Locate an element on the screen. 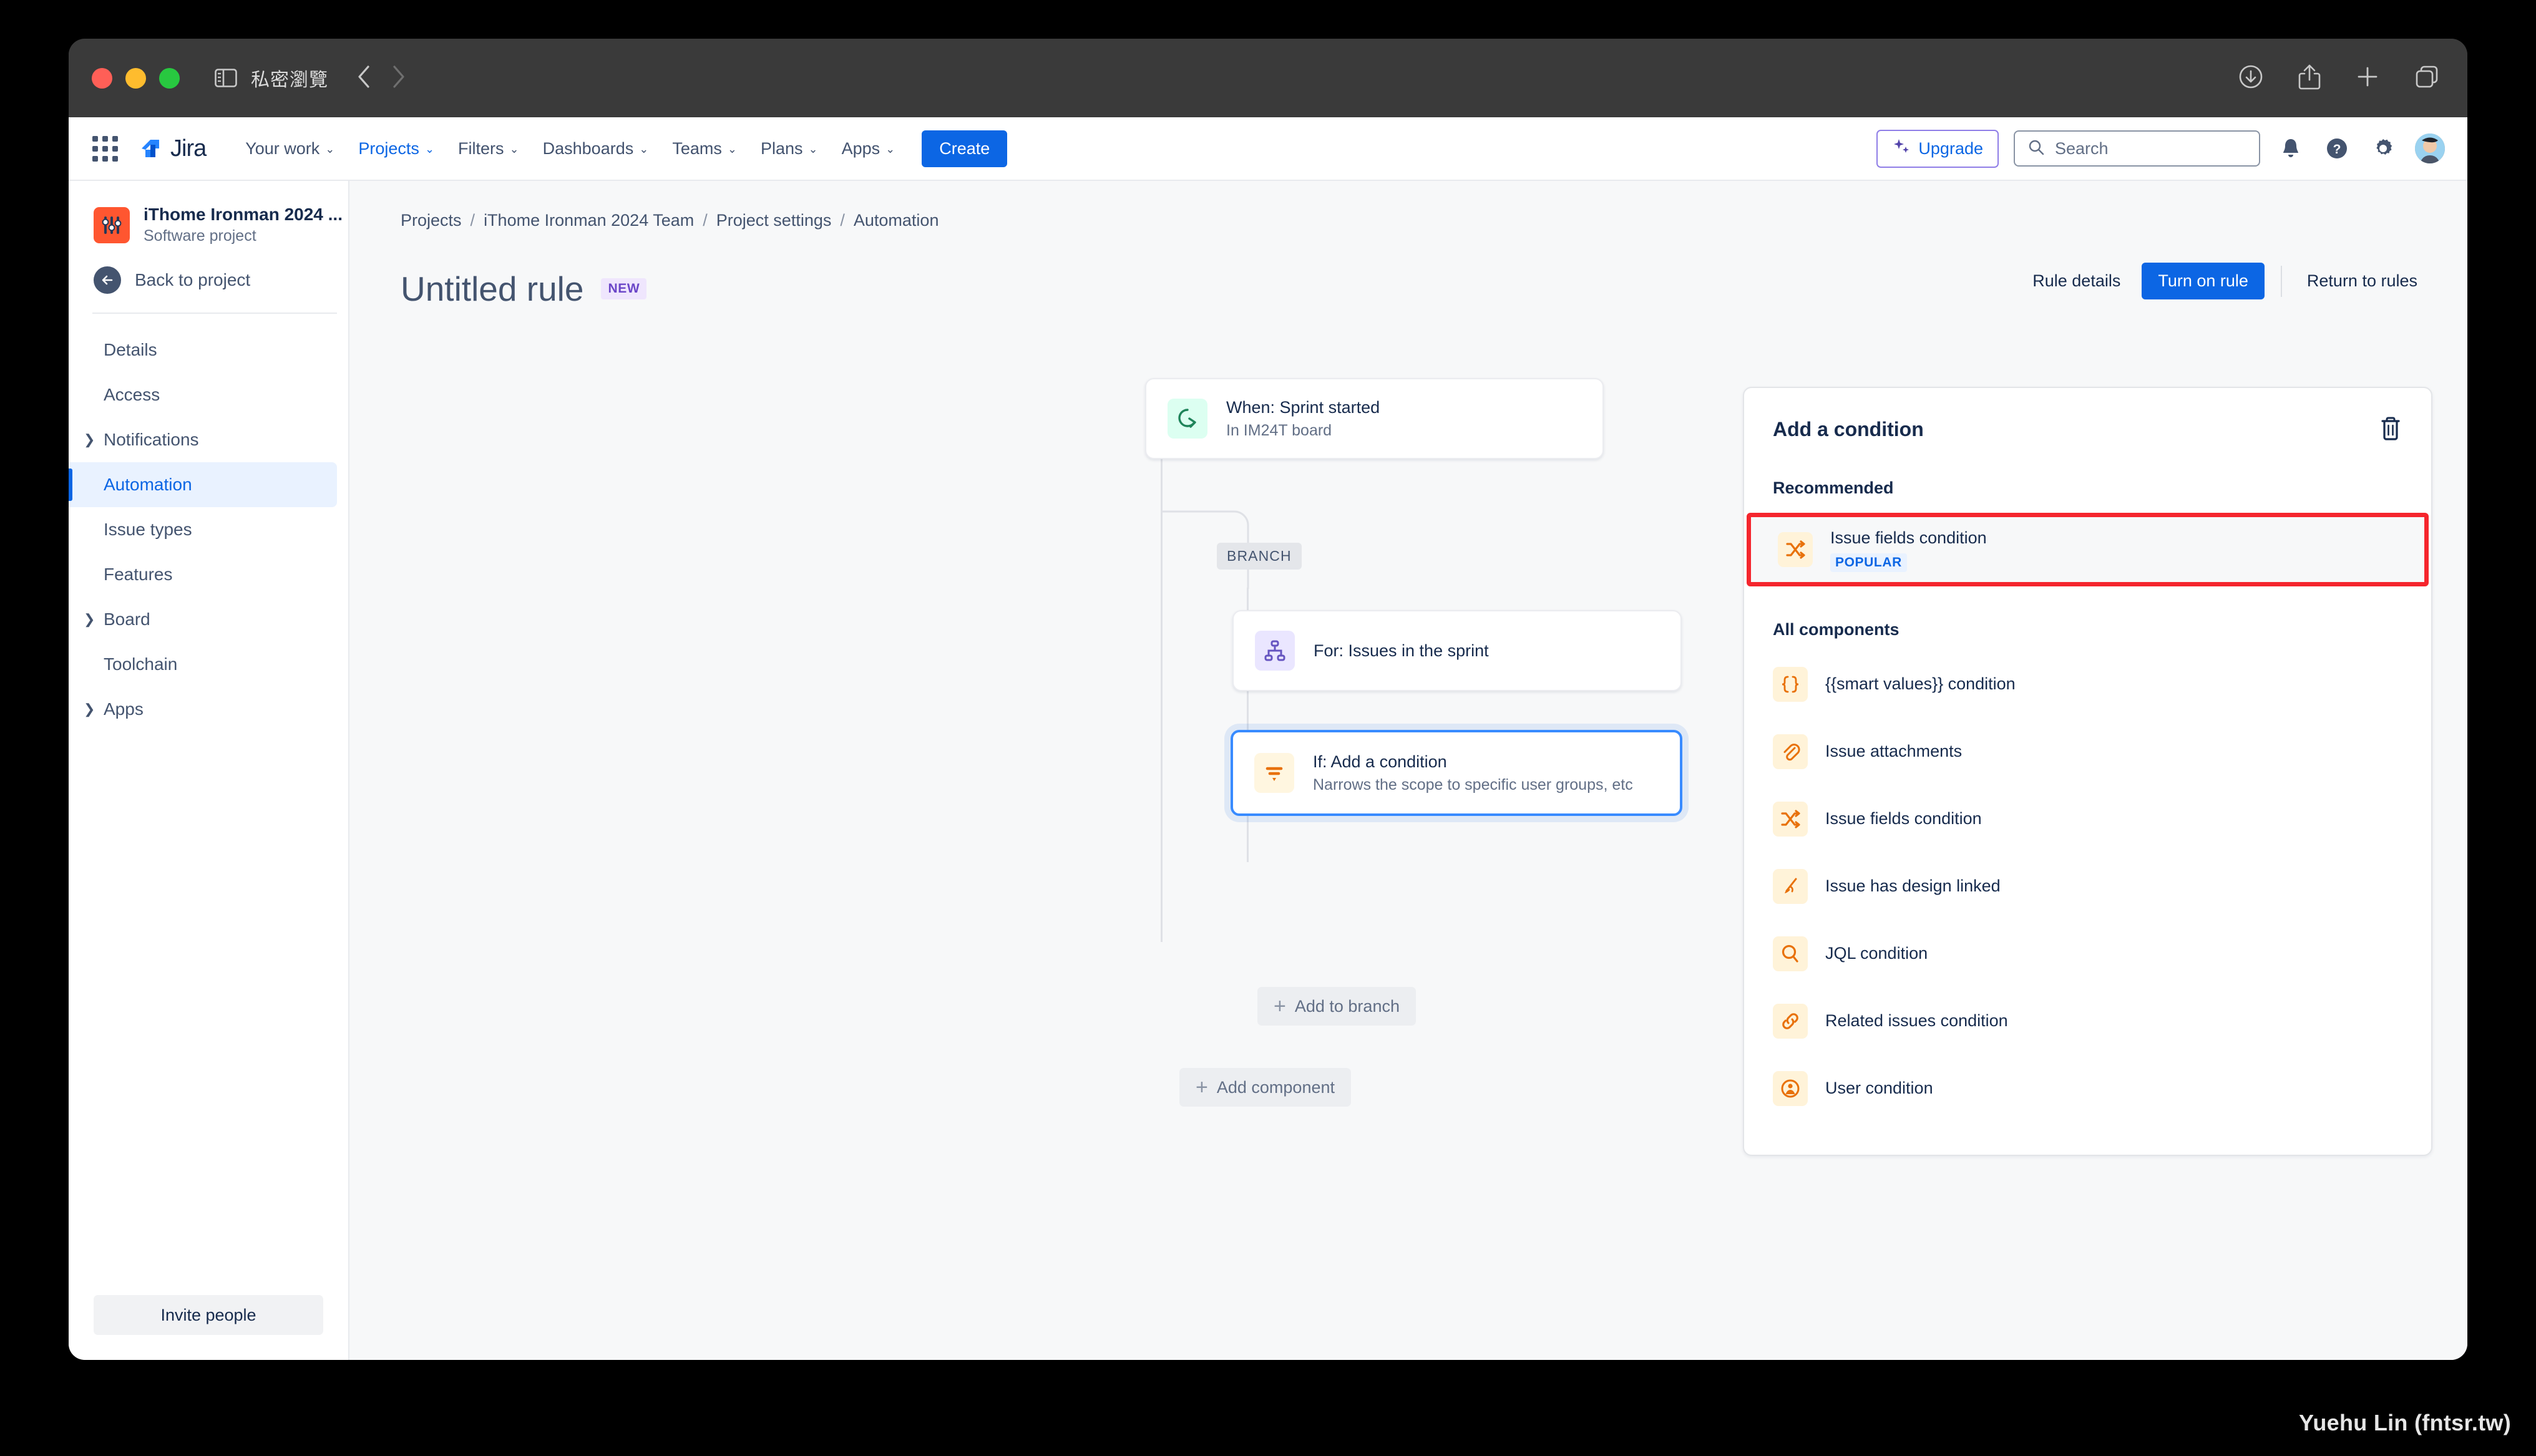 This screenshot has height=1456, width=2536. rule-node-trigger: When: Sprint started In IM24T board is located at coordinates (1374, 419).